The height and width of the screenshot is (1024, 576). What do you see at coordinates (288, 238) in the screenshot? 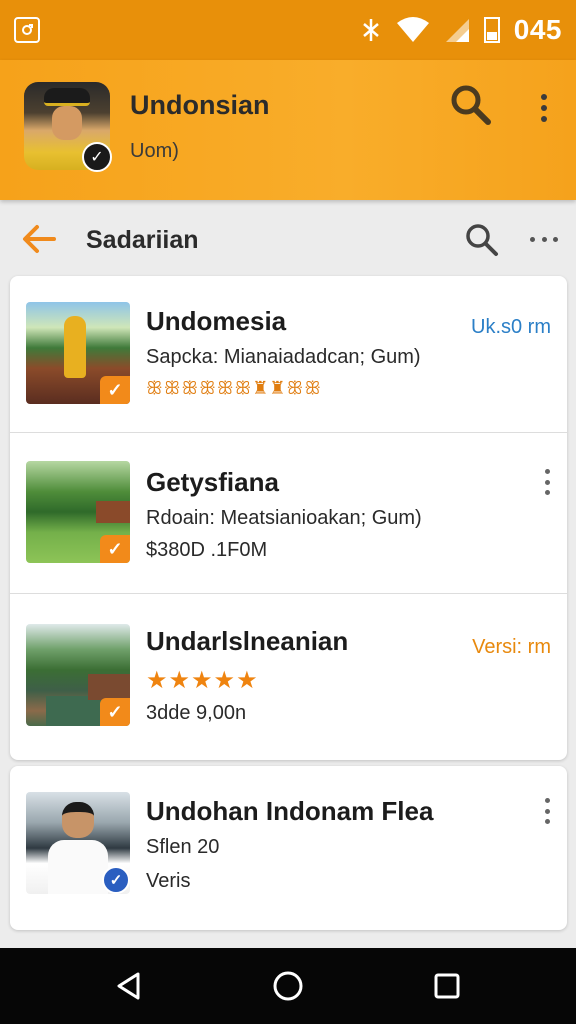
I see `toolbar: Sadariian` at bounding box center [288, 238].